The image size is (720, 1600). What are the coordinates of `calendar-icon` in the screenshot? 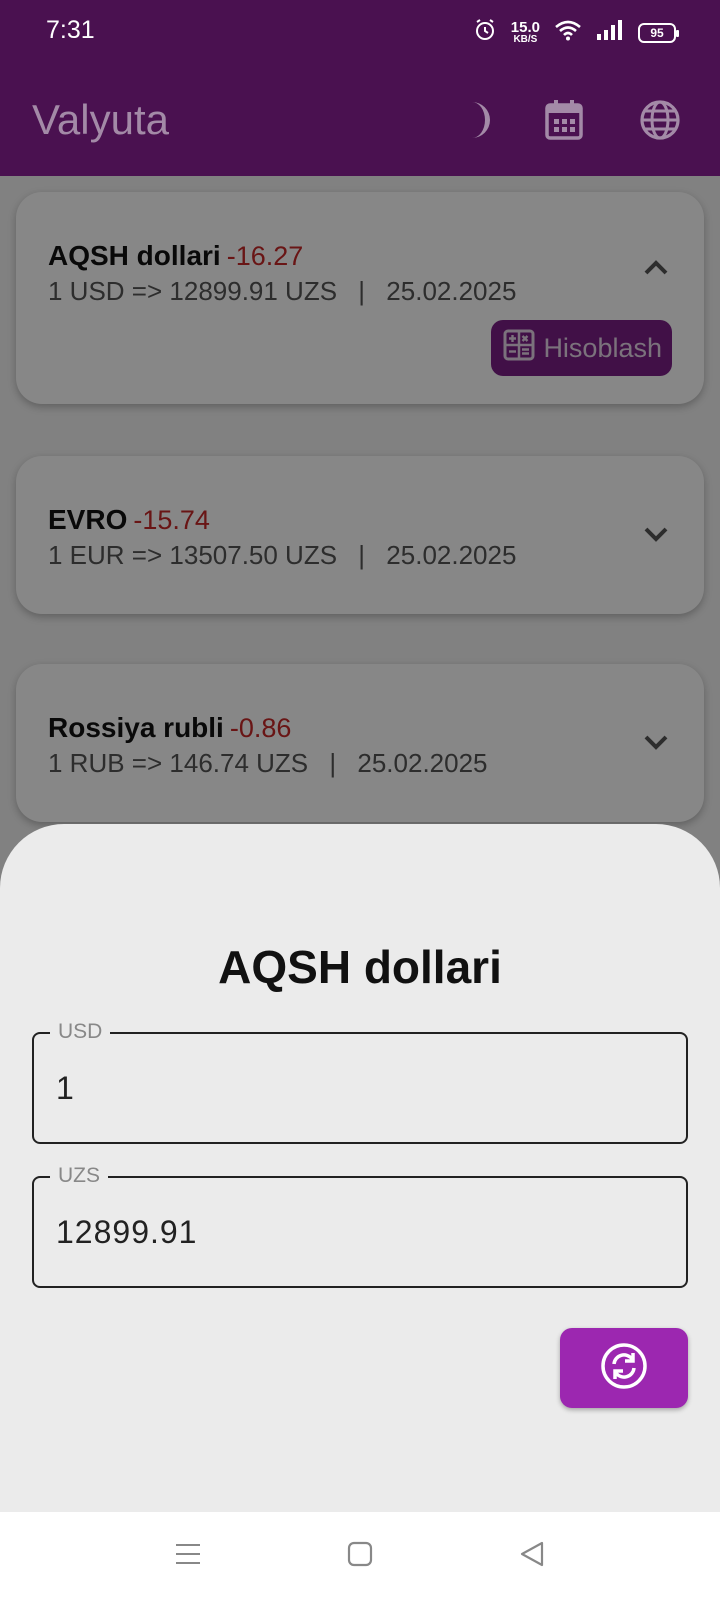 It's located at (564, 122).